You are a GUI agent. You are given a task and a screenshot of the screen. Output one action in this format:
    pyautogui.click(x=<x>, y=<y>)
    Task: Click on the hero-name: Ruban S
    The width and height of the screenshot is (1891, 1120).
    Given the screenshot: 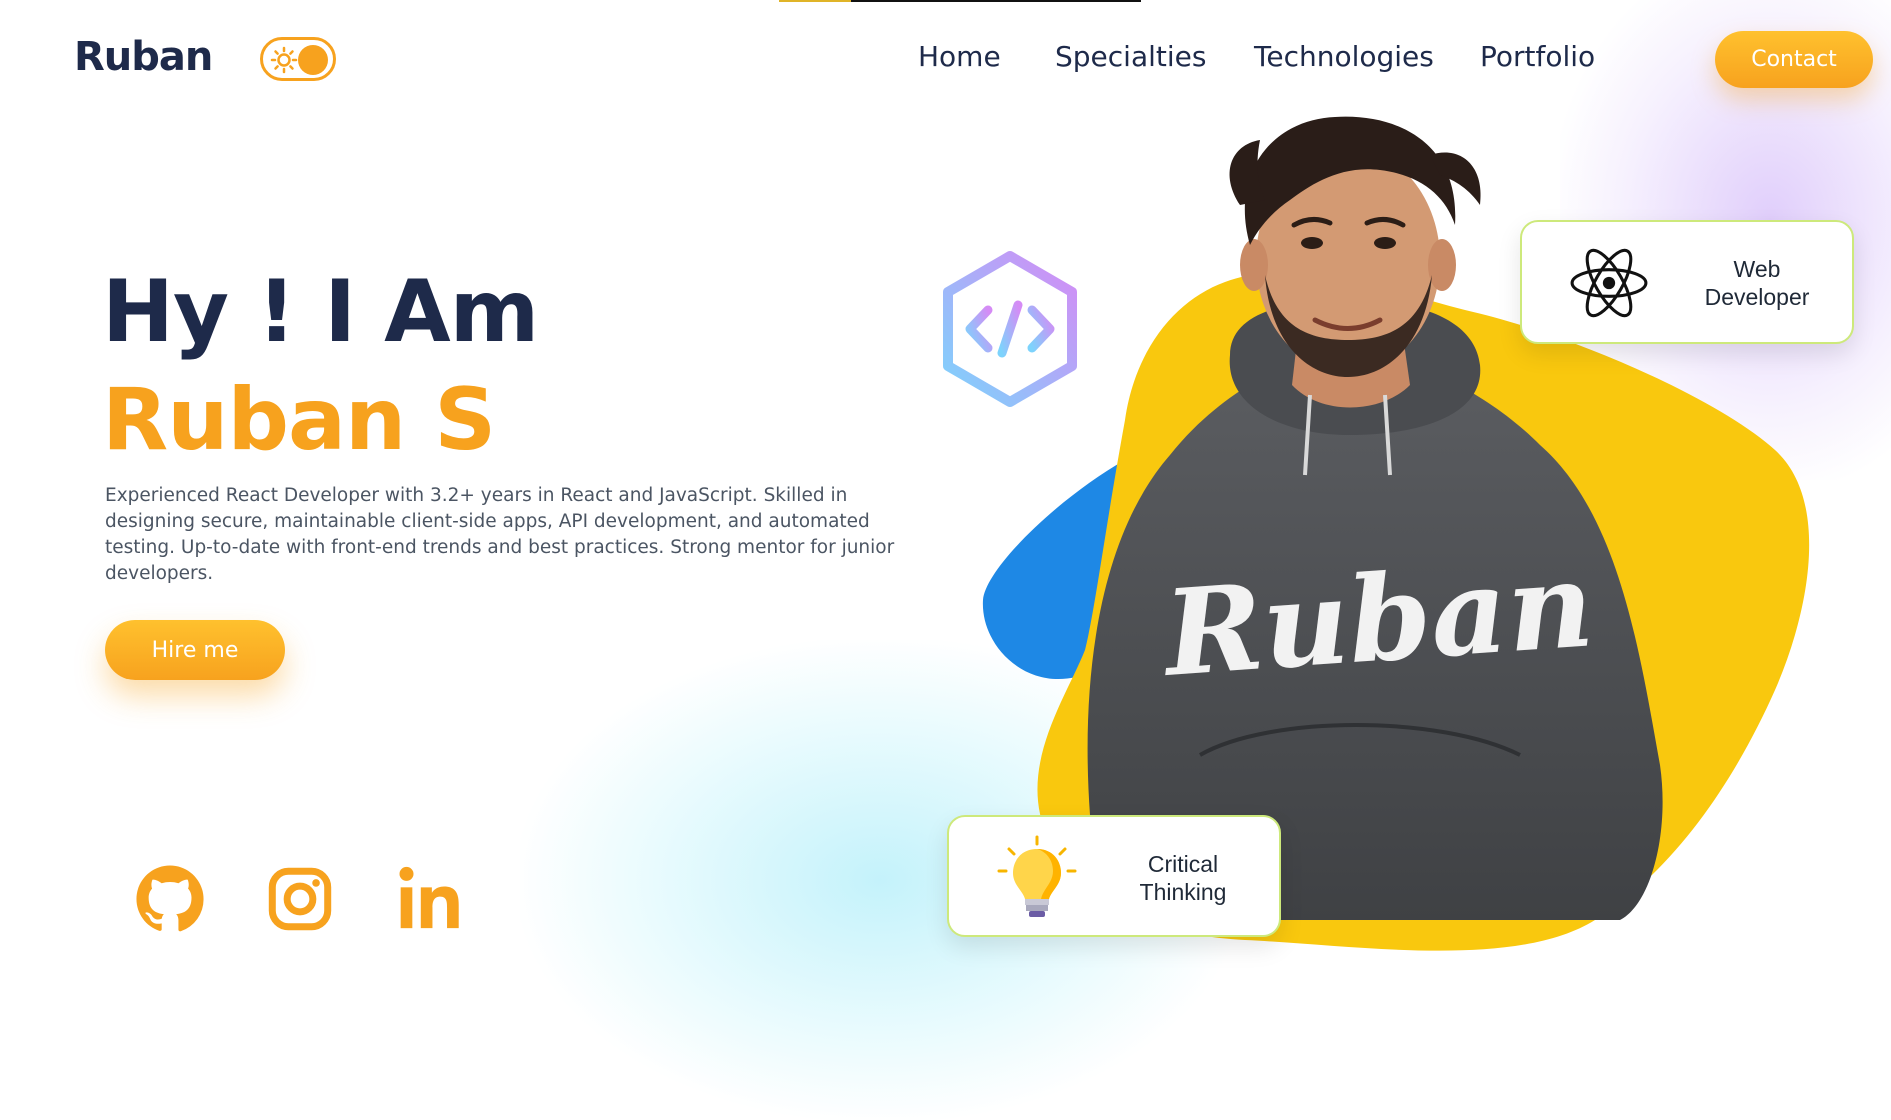 What is the action you would take?
    pyautogui.click(x=299, y=420)
    